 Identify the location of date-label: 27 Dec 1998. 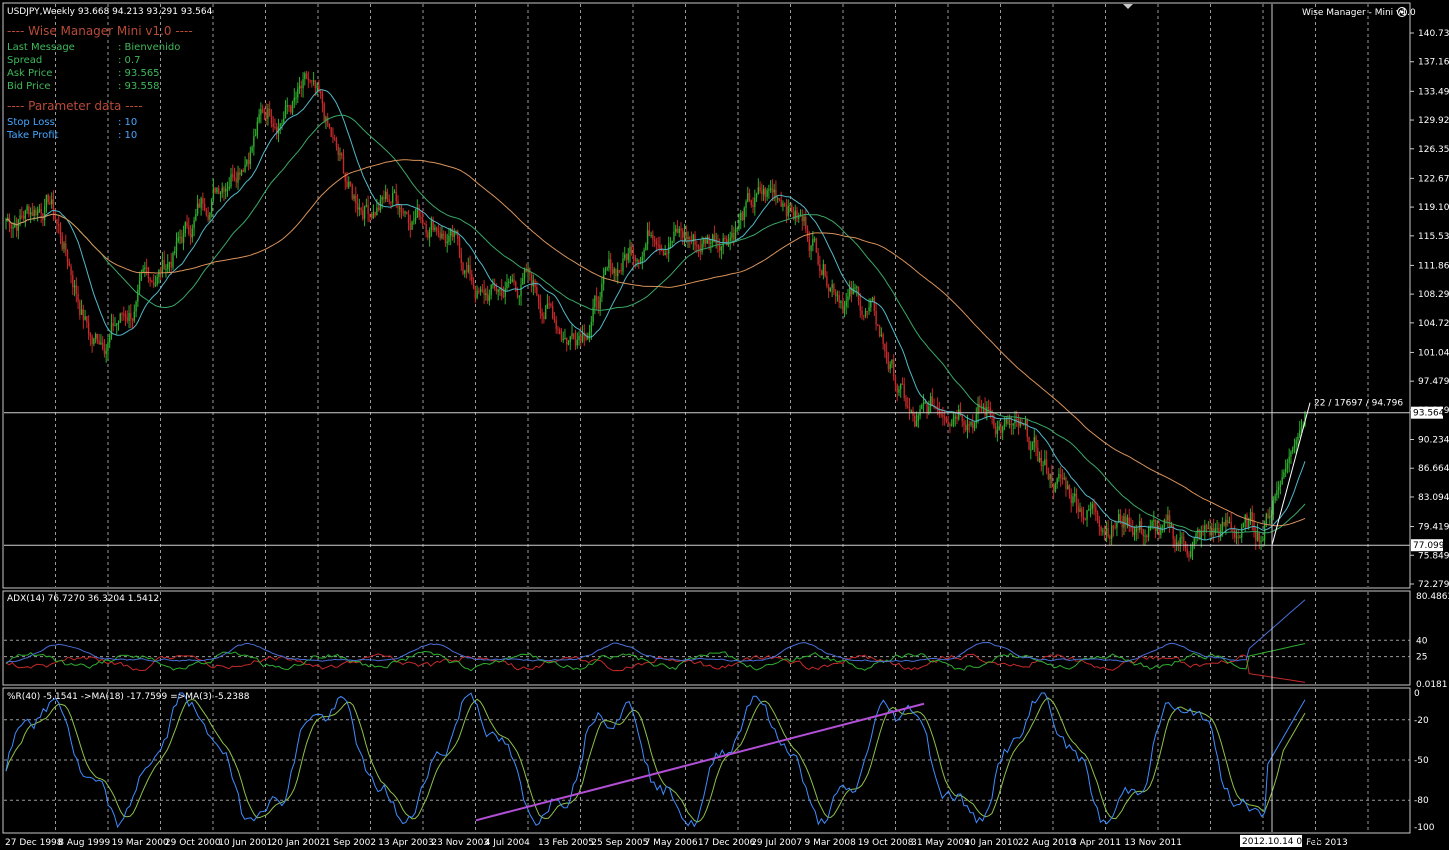
(34, 843).